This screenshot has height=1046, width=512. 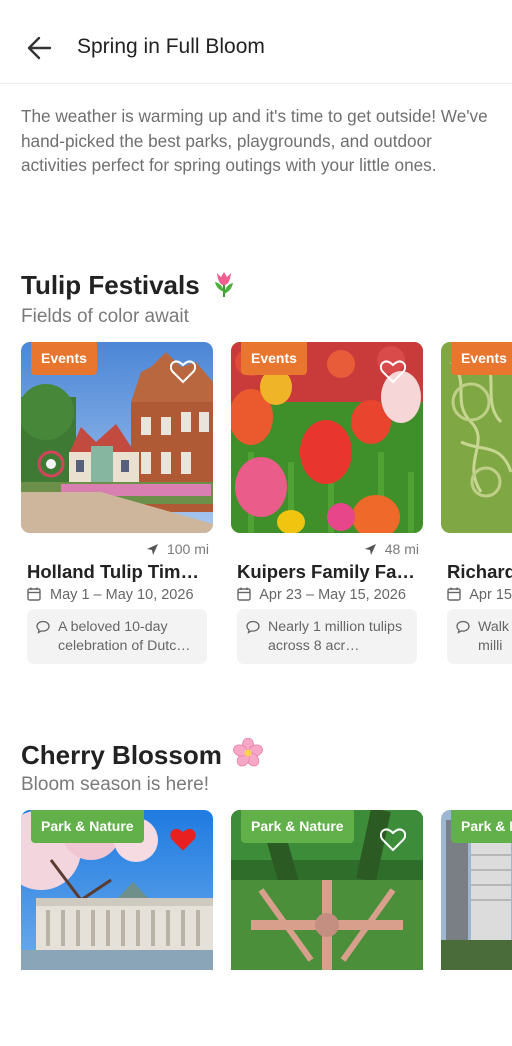 I want to click on section-title-text: Cherry Blossom, so click(x=121, y=755).